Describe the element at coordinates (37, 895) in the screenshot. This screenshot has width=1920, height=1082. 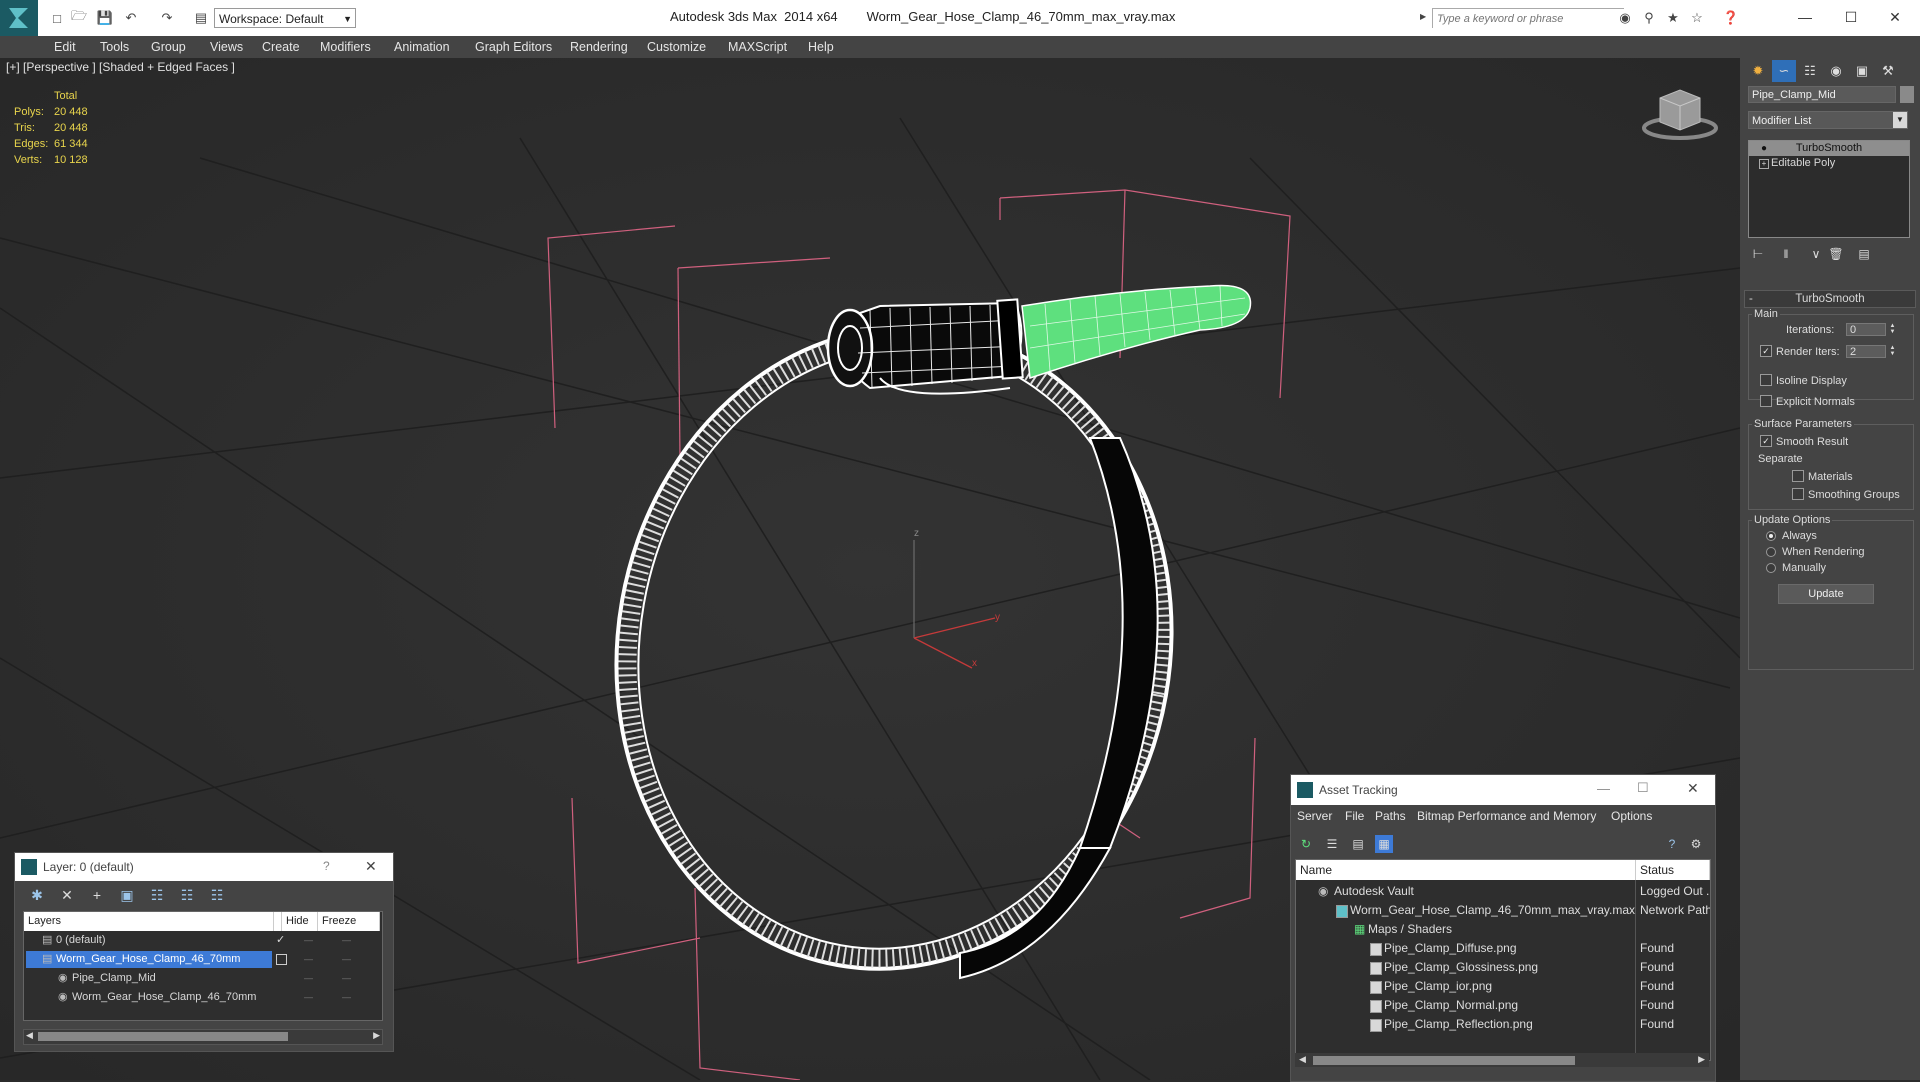
I see `new-layer-icon: ✱` at that location.